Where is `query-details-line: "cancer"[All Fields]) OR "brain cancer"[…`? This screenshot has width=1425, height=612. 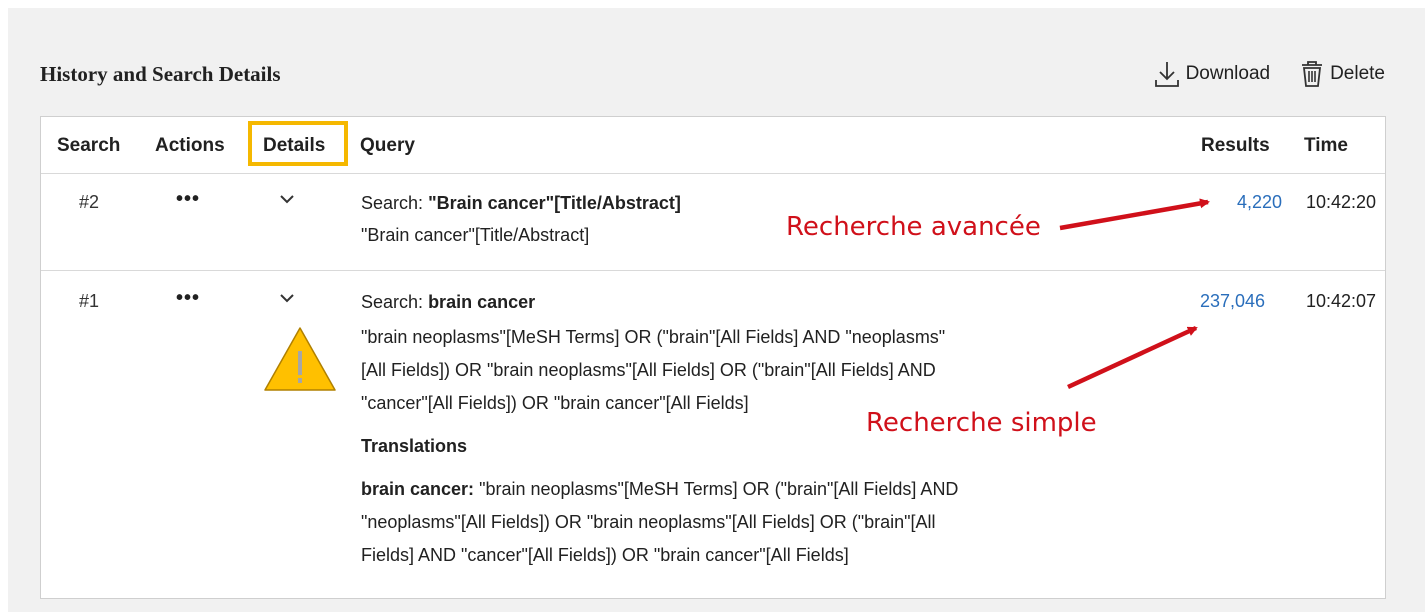 query-details-line: "cancer"[All Fields]) OR "brain cancer"[… is located at coordinates (555, 403).